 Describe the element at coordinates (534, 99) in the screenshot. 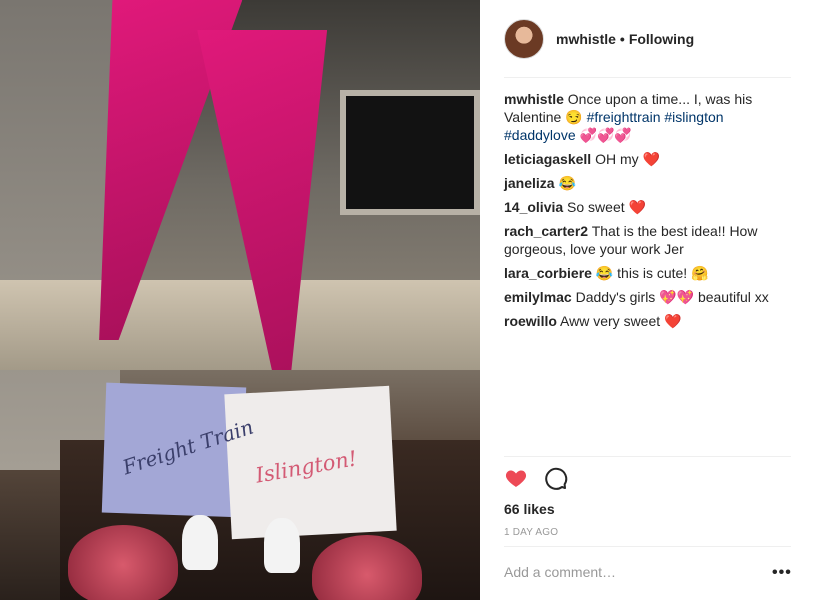

I see `caption-username: mwhistle` at that location.